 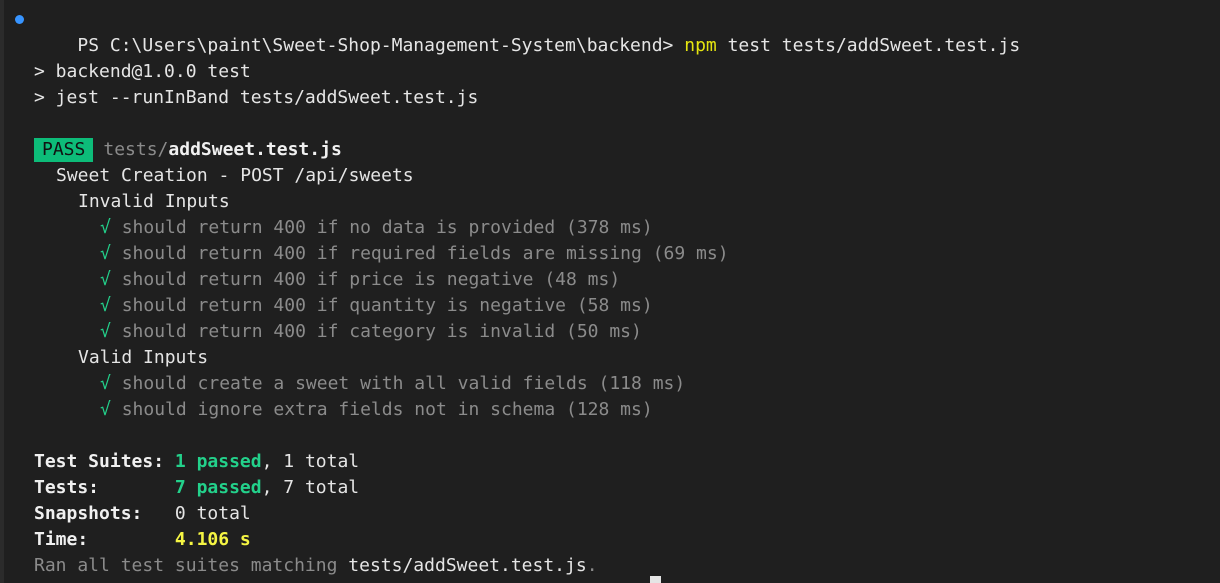 I want to click on terminal-edge, so click(x=2, y=291).